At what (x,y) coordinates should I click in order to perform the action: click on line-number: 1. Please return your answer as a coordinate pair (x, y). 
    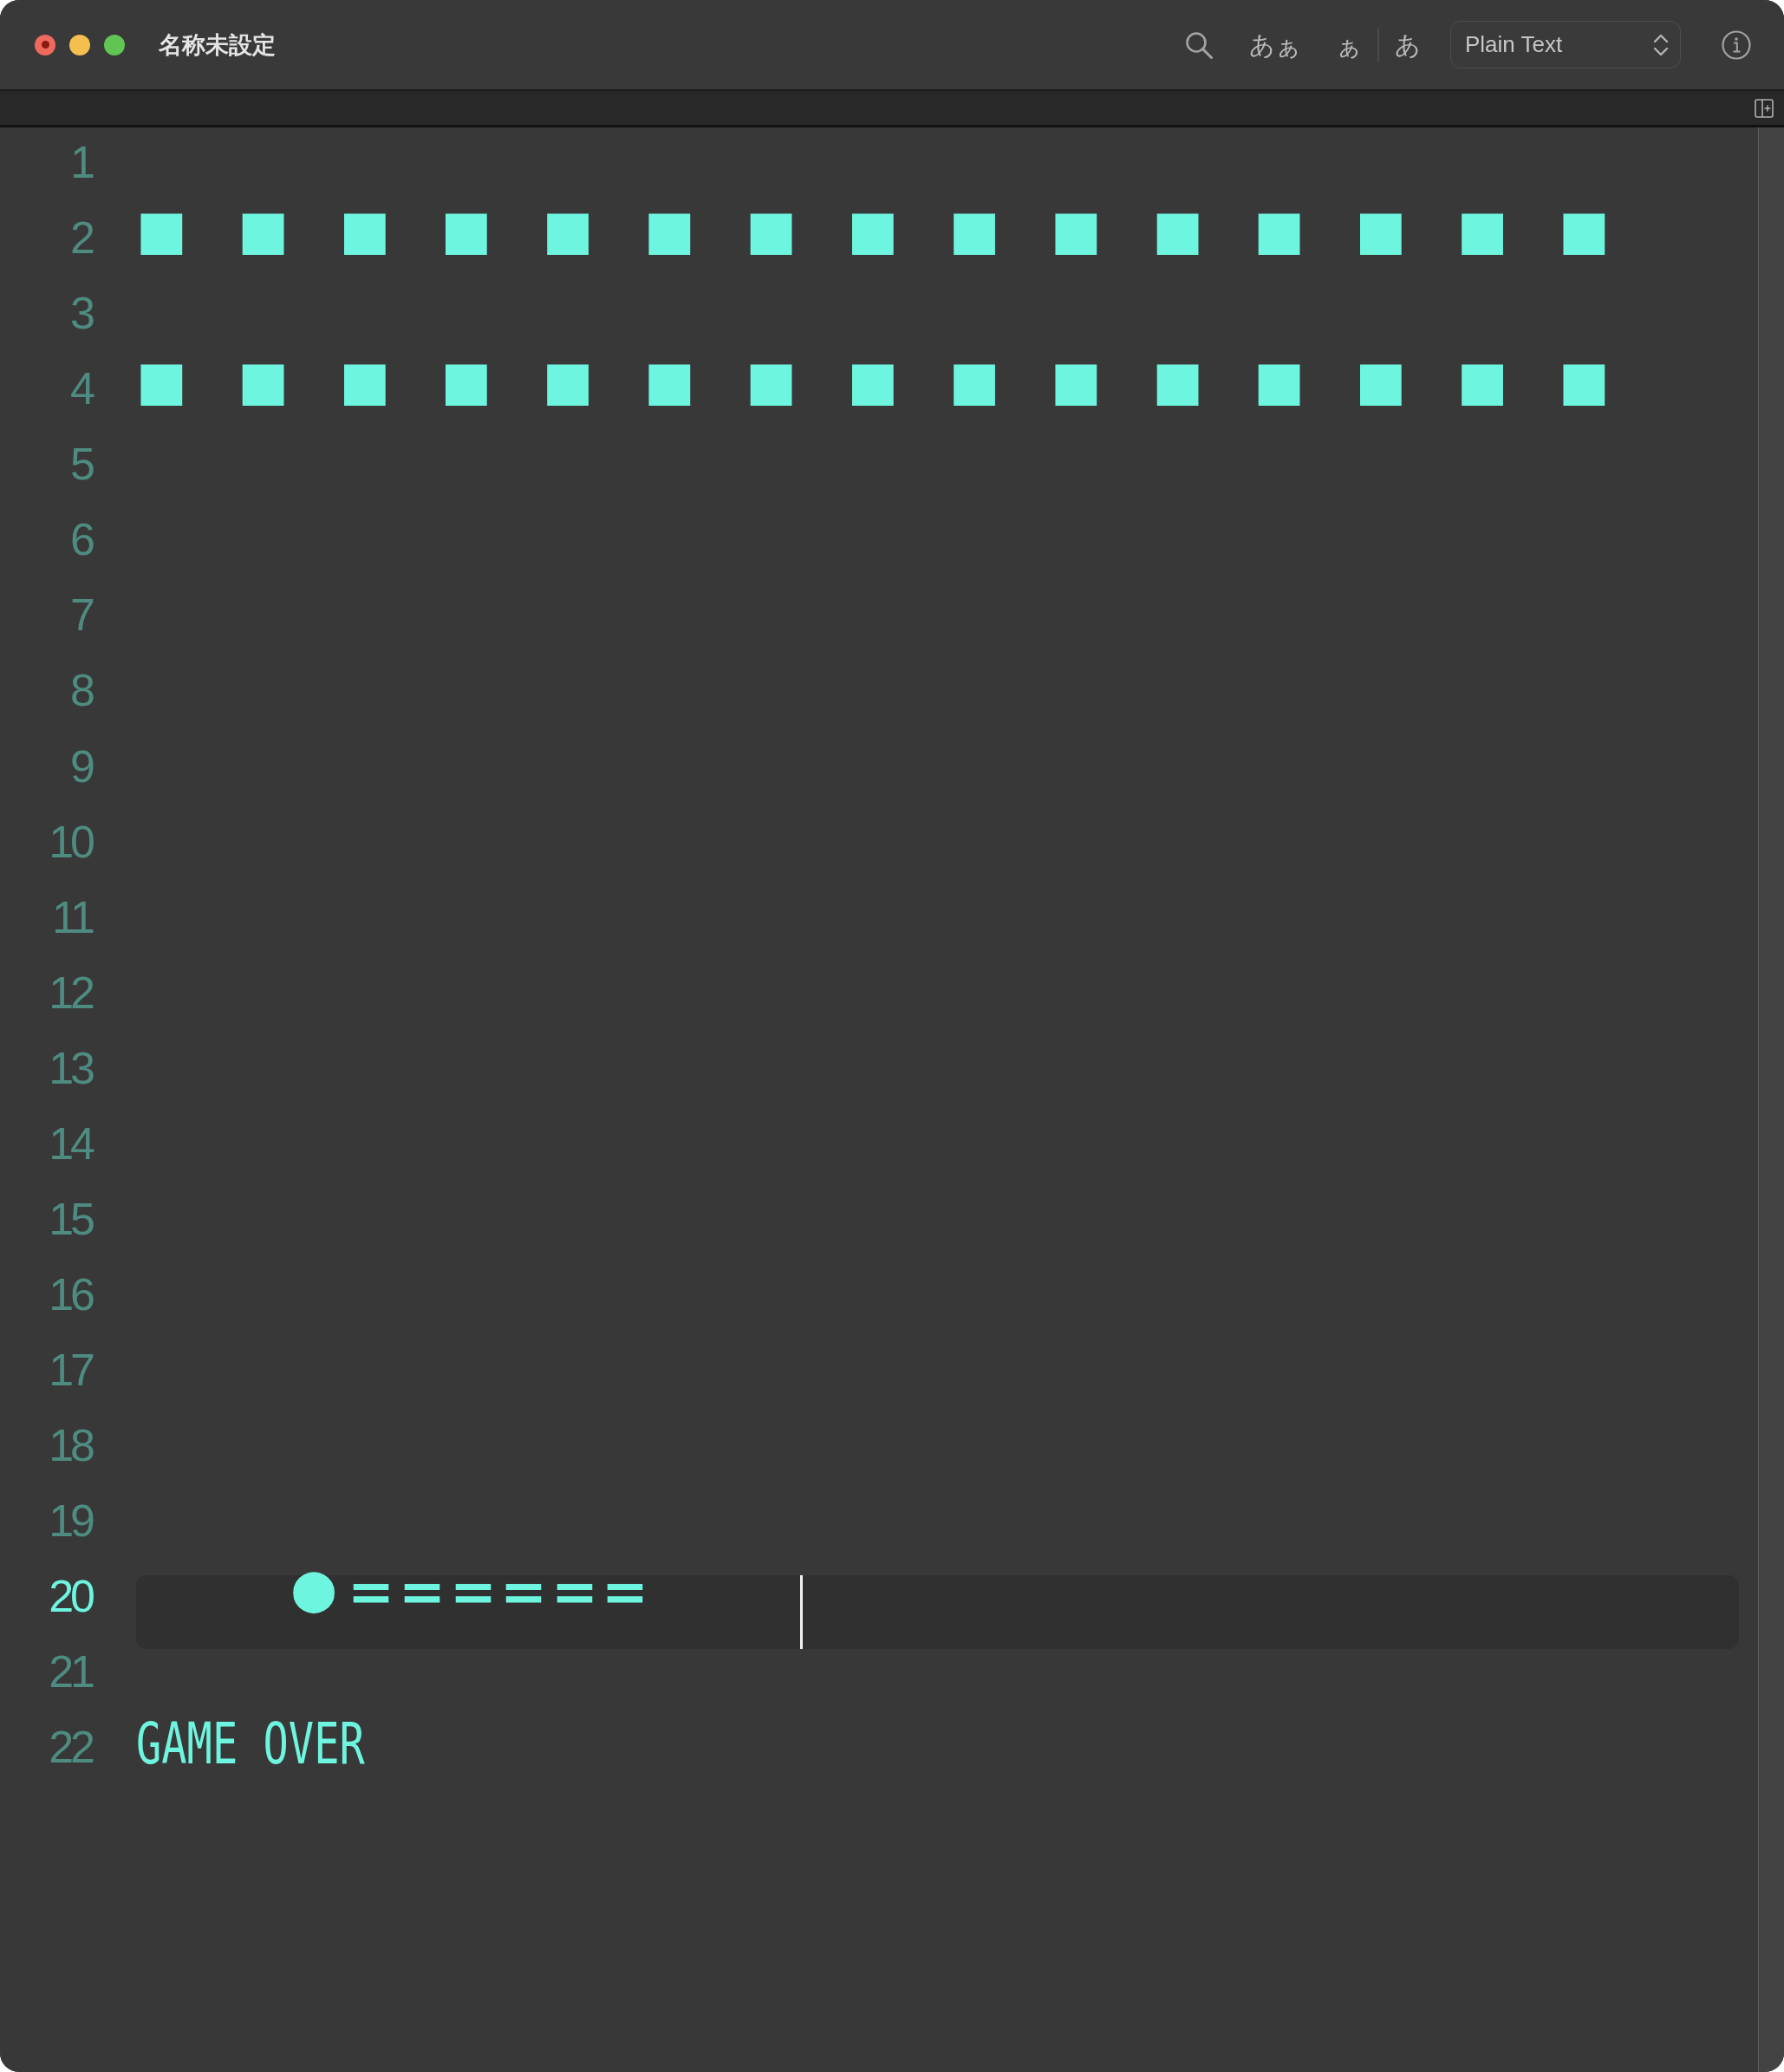
    Looking at the image, I should click on (82, 162).